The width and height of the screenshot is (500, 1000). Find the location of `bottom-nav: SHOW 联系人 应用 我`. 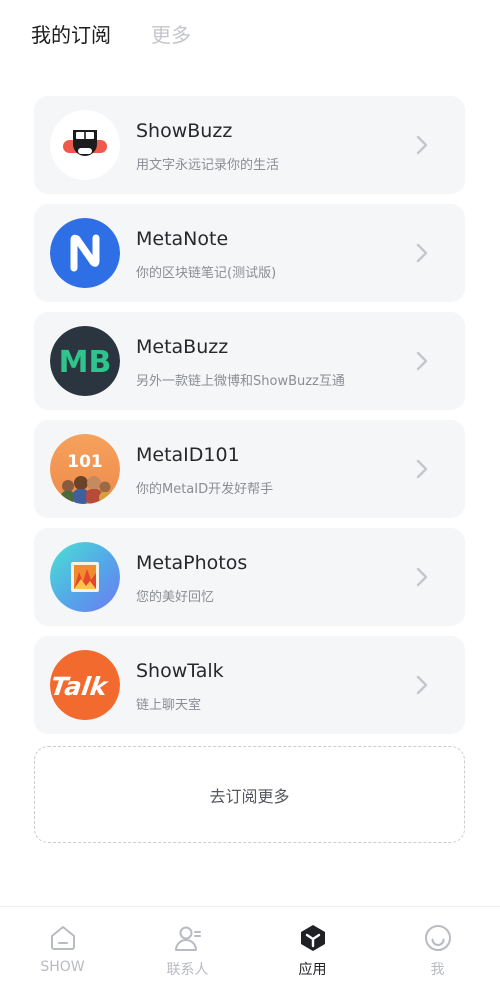

bottom-nav: SHOW 联系人 应用 我 is located at coordinates (250, 953).